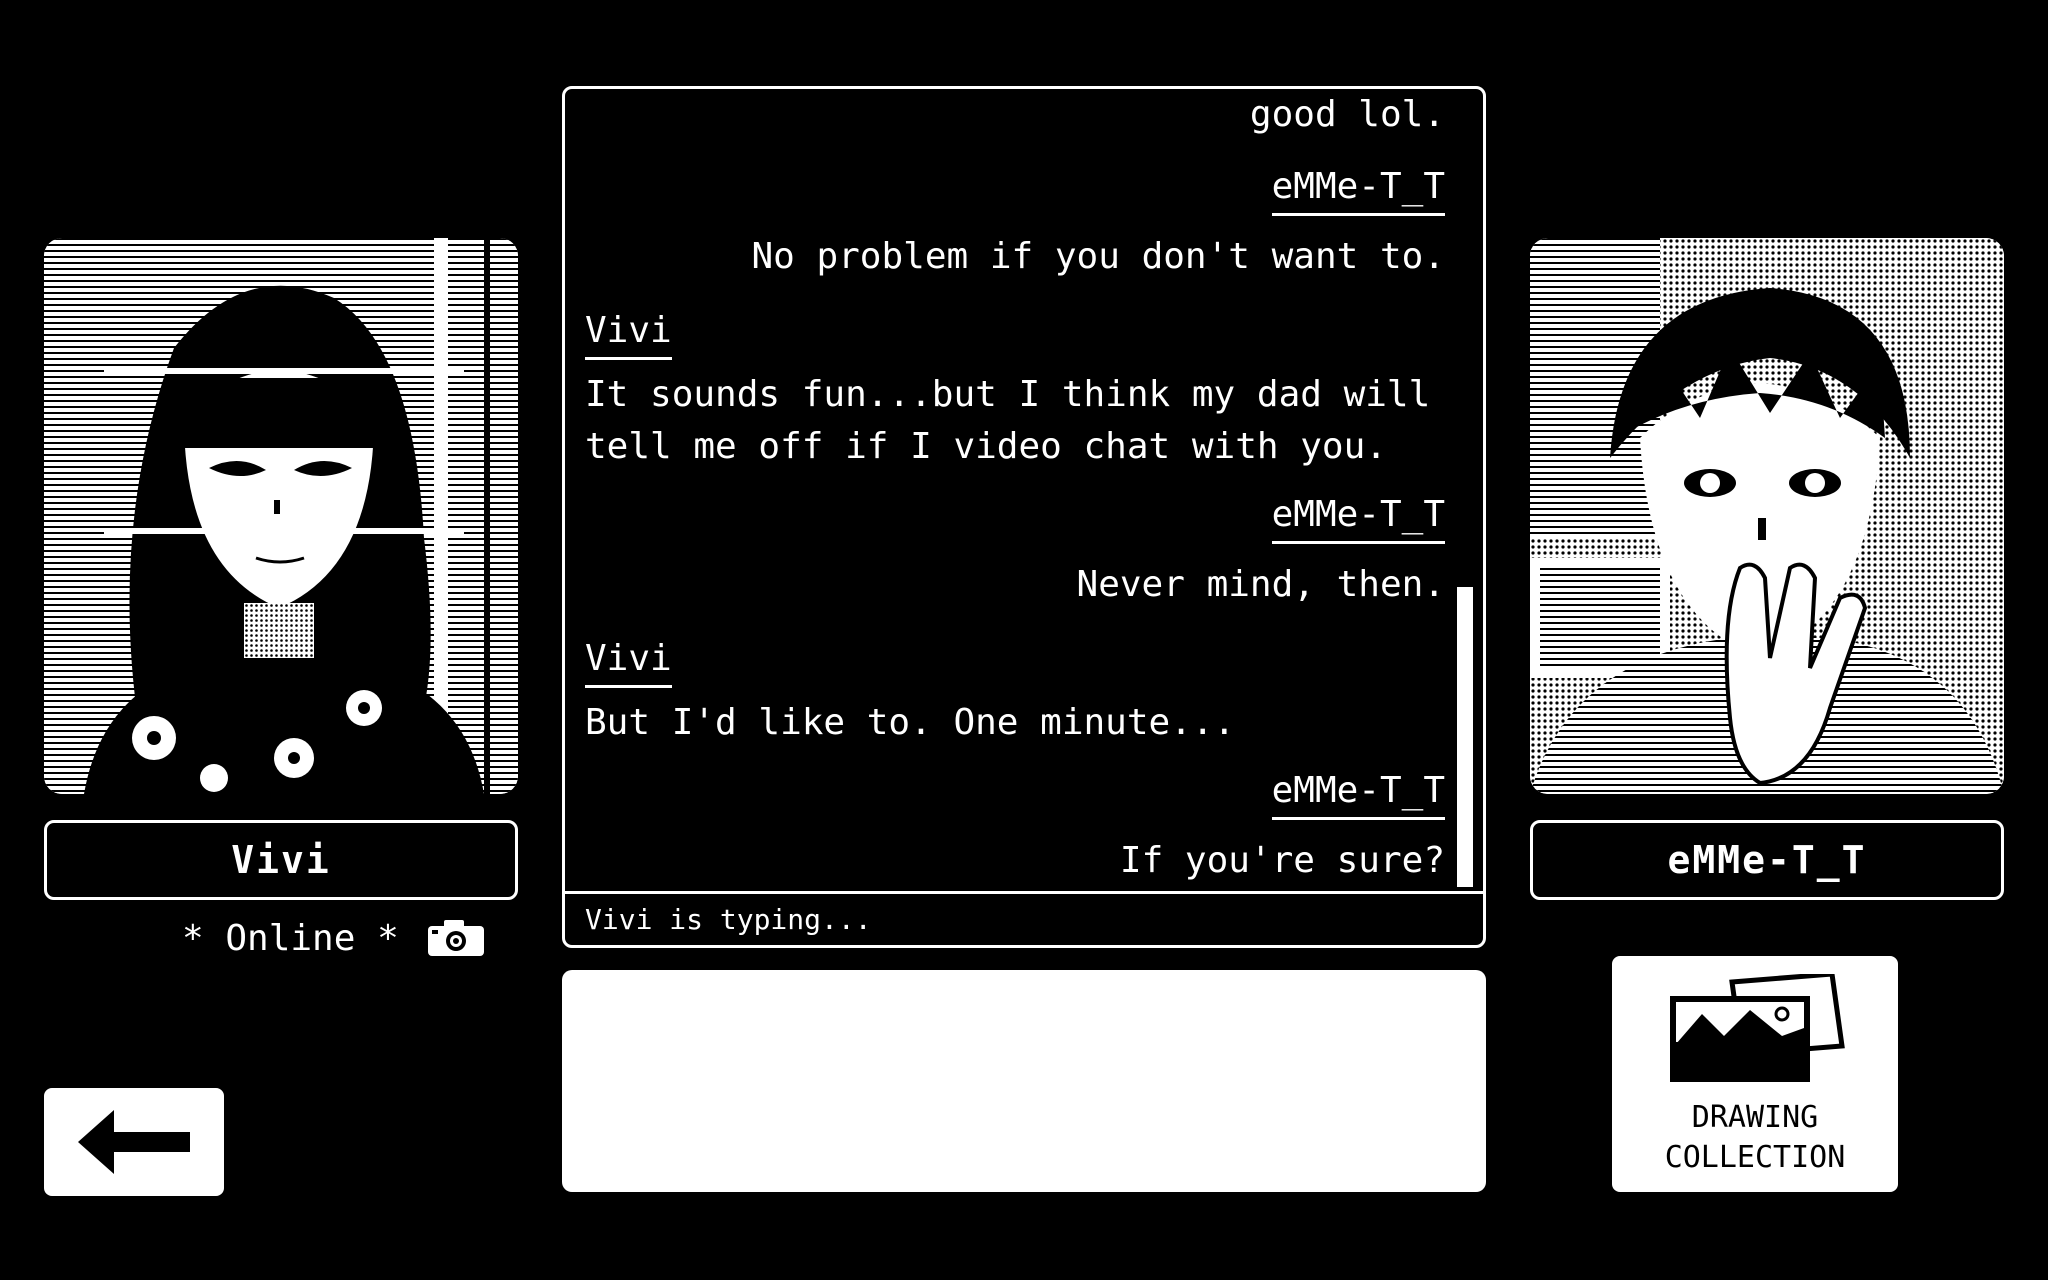  What do you see at coordinates (281, 516) in the screenshot?
I see `vivi-portrait` at bounding box center [281, 516].